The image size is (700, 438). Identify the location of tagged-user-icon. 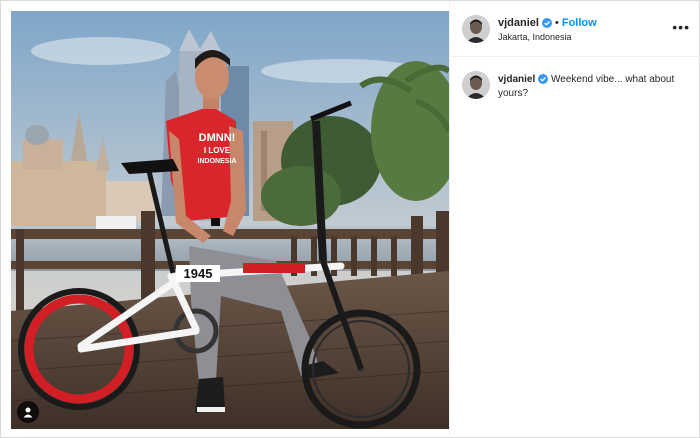
(28, 412).